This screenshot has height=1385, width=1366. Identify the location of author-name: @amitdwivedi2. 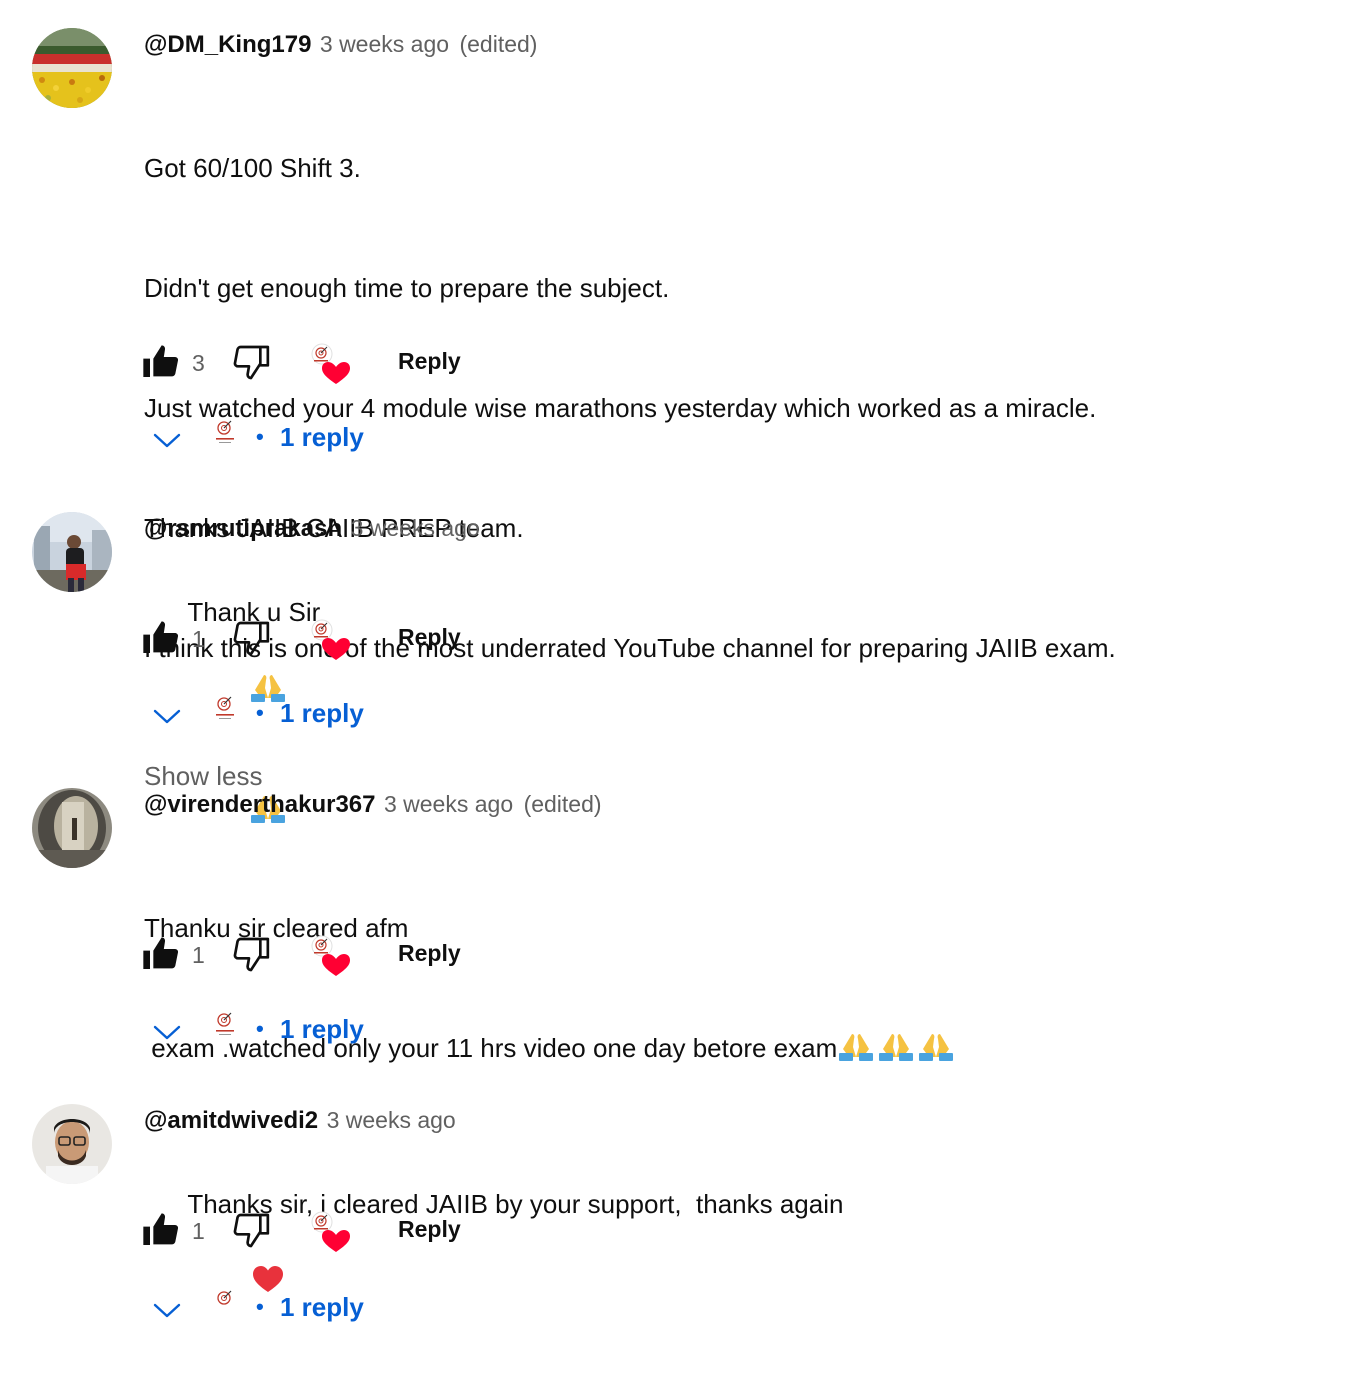
(231, 1120).